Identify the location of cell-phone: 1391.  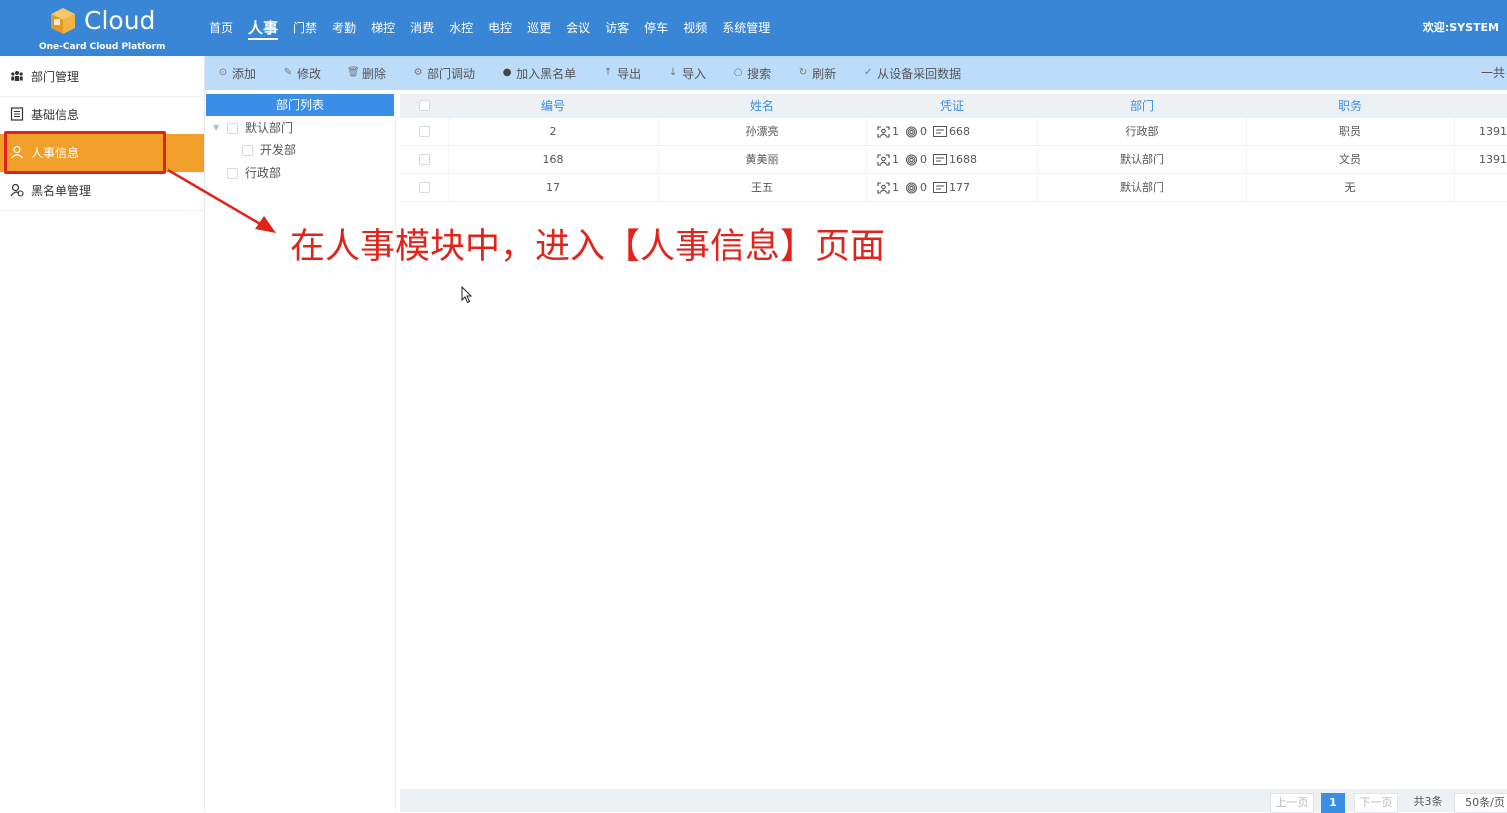
(1493, 159).